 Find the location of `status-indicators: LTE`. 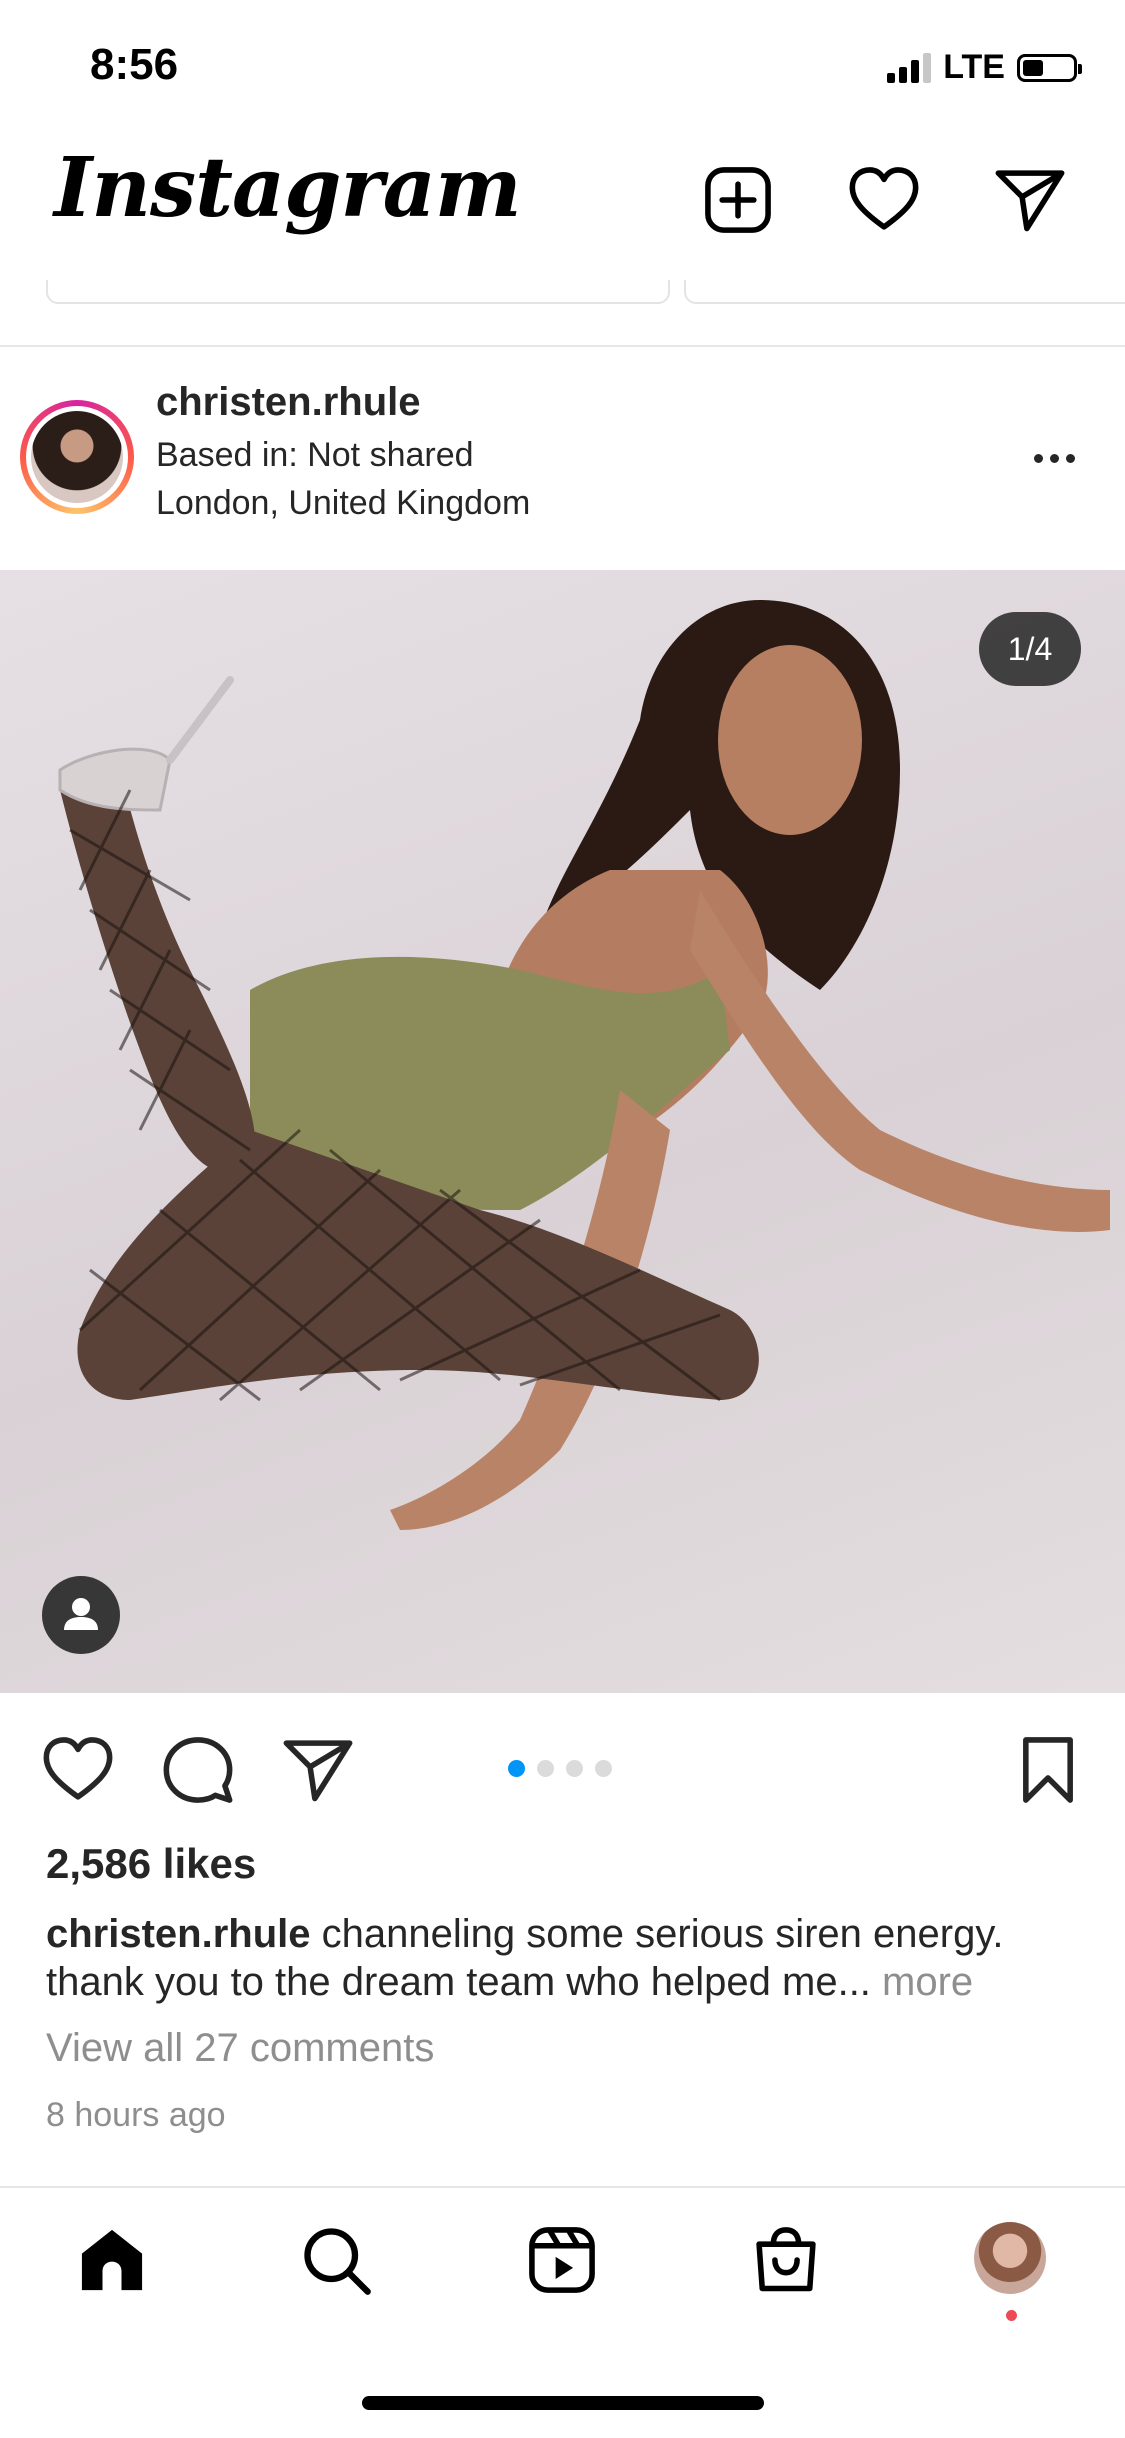

status-indicators: LTE is located at coordinates (984, 67).